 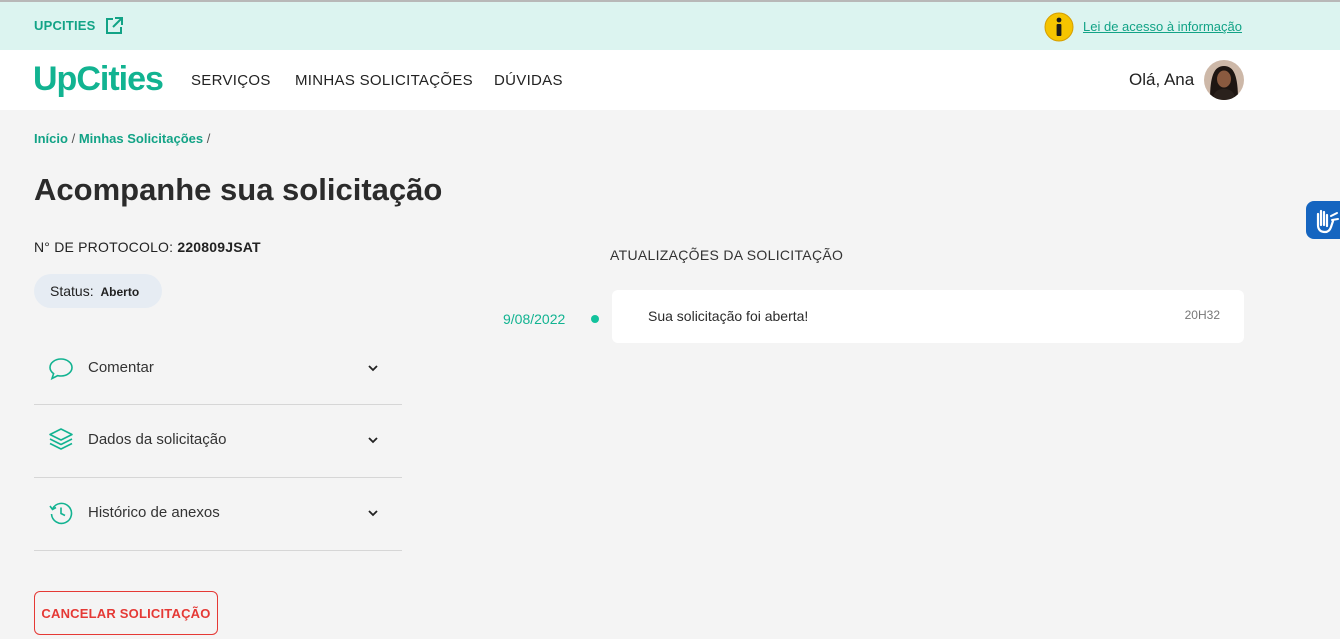 I want to click on accordion-attachments-history-label: Histórico de anexos, so click(x=154, y=512).